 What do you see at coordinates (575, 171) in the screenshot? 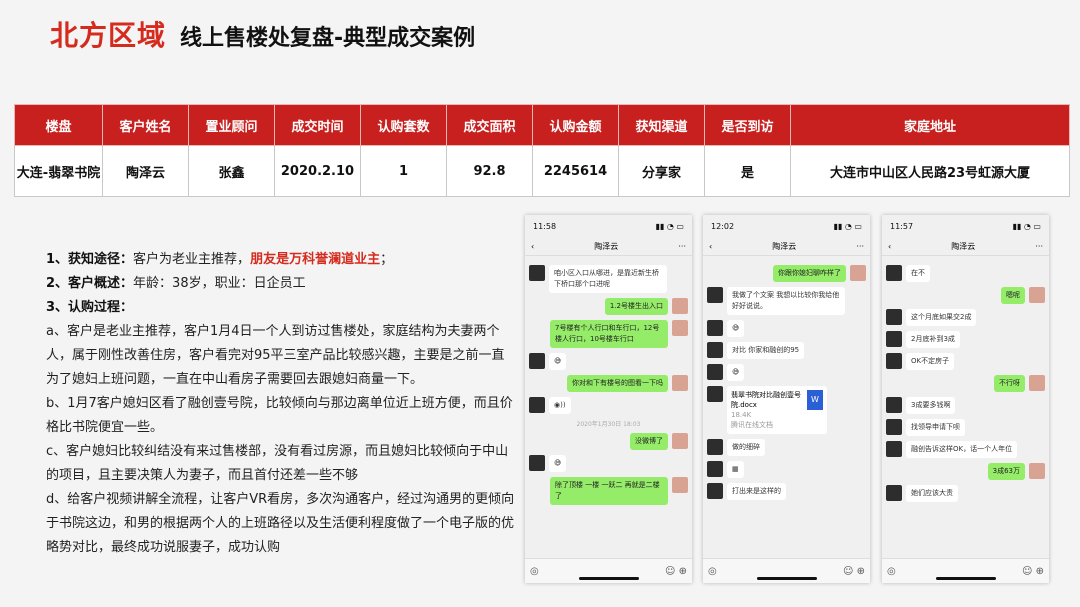
I see `table-cell: 2245614` at bounding box center [575, 171].